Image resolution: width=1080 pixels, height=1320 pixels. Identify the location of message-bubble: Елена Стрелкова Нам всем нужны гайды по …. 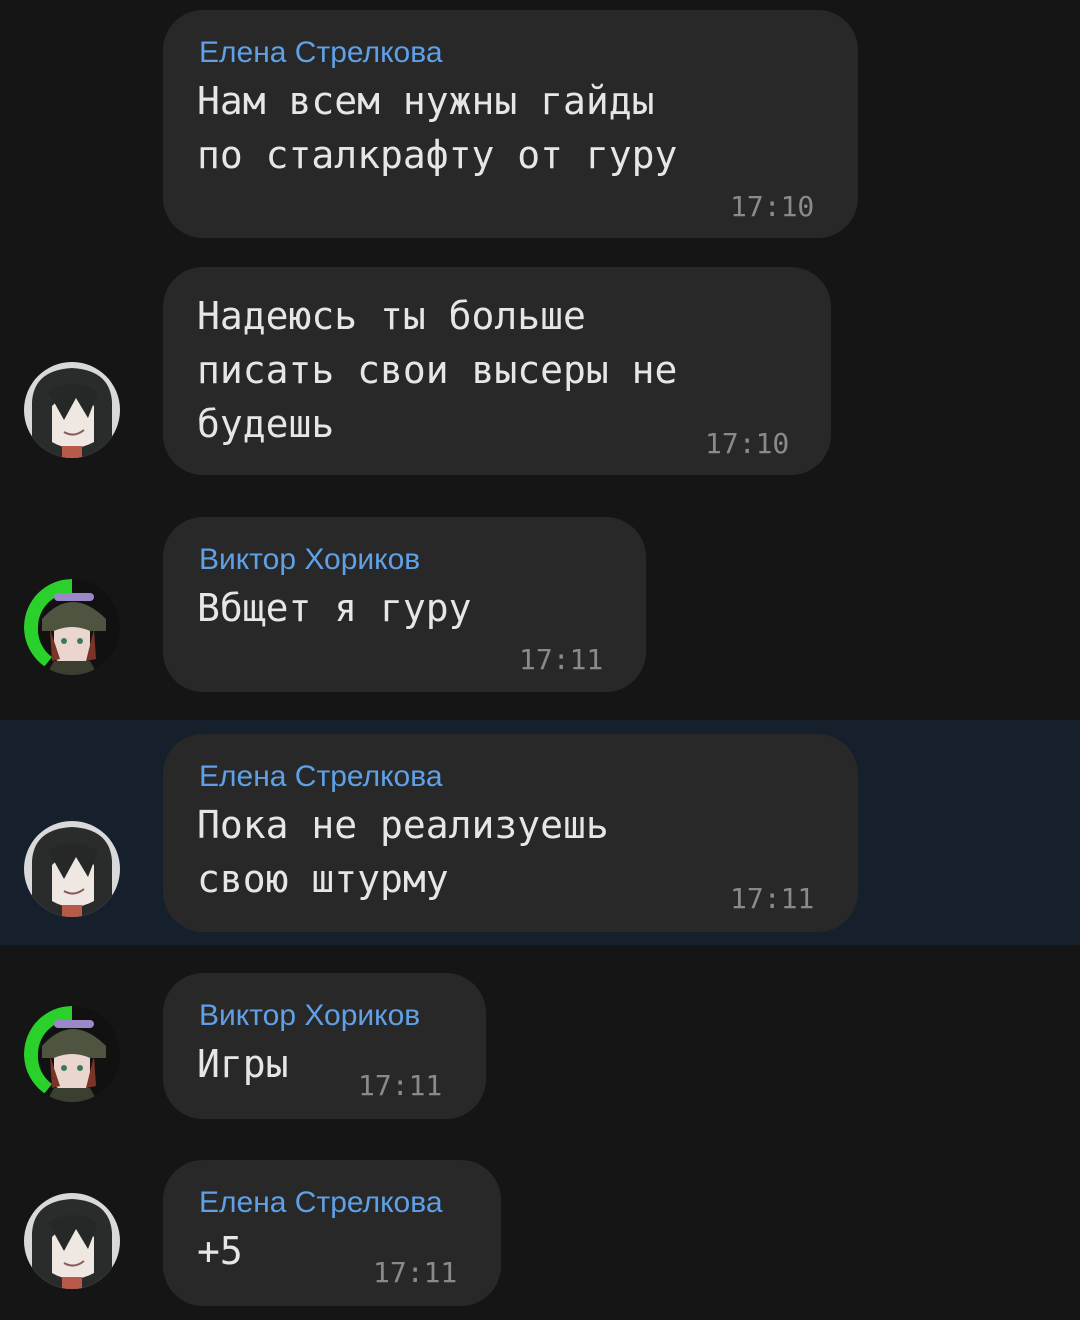
(510, 124).